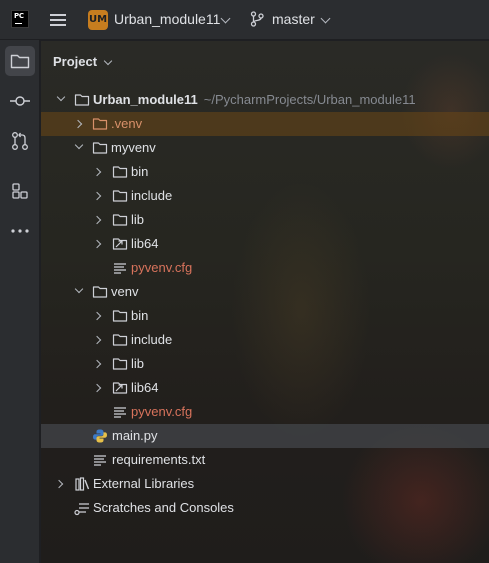  Describe the element at coordinates (265, 340) in the screenshot. I see `tree-row-venv-include: include` at that location.